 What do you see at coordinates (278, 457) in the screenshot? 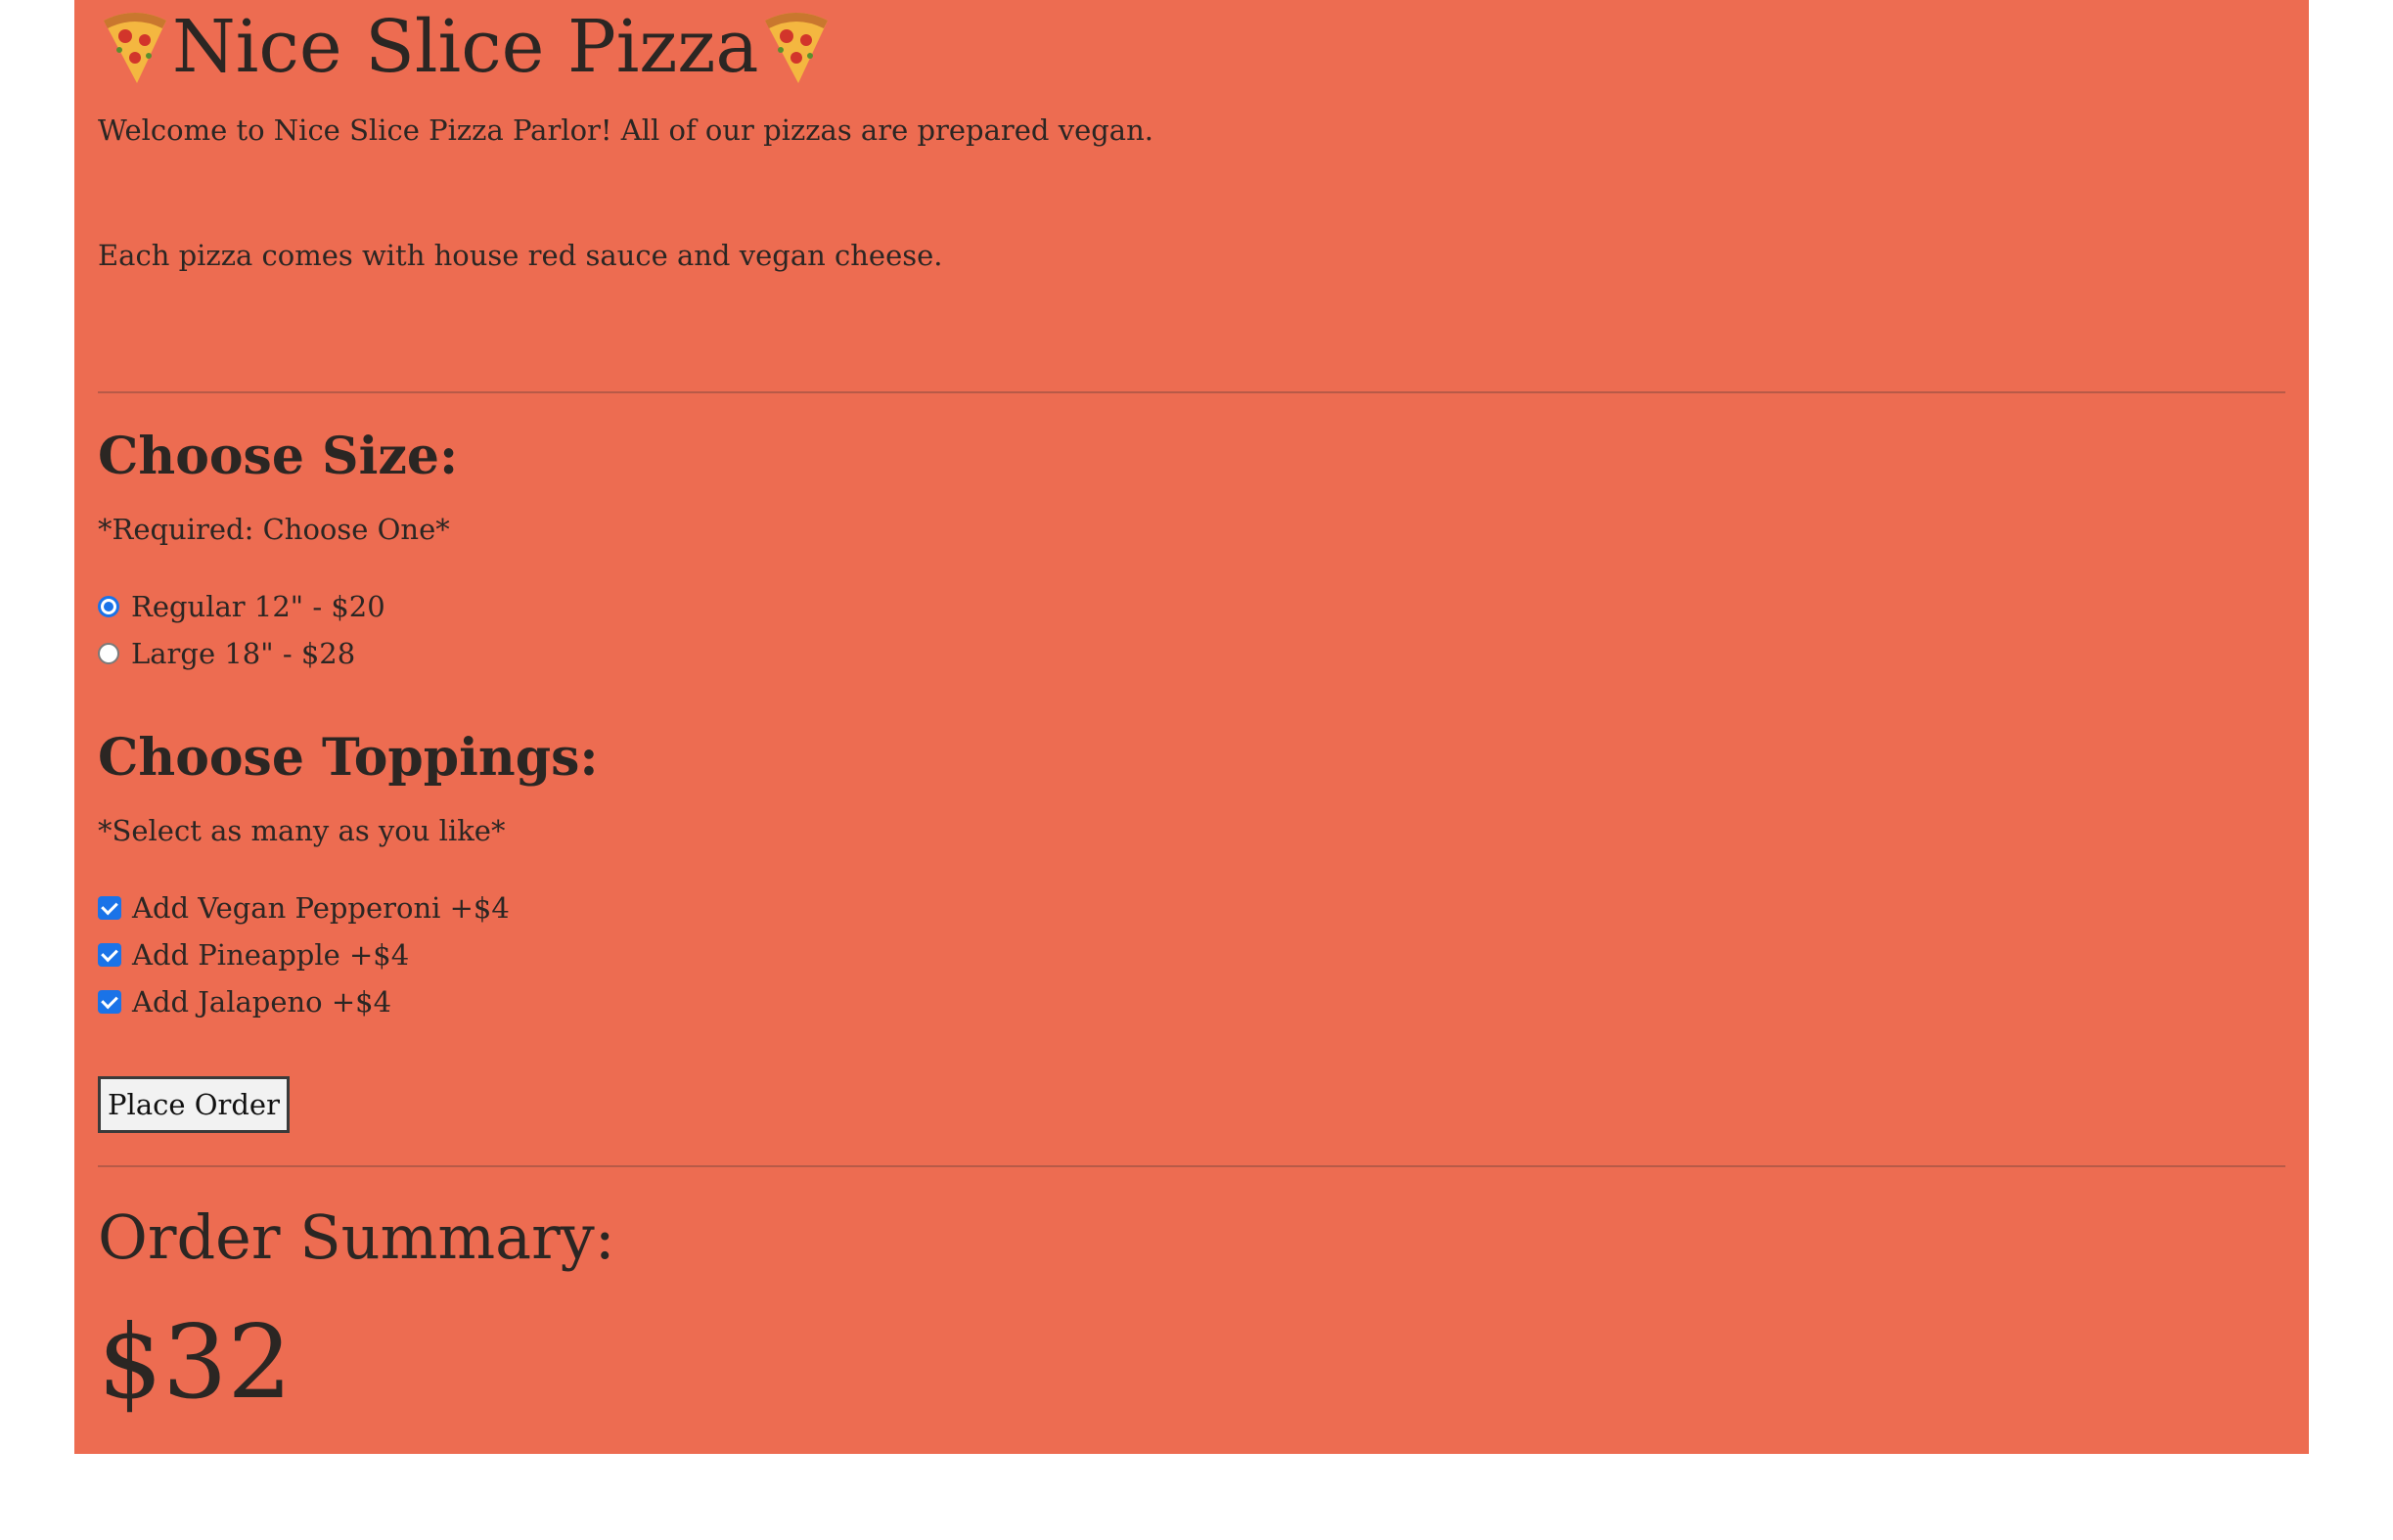
I see `size-heading: Choose Size:` at bounding box center [278, 457].